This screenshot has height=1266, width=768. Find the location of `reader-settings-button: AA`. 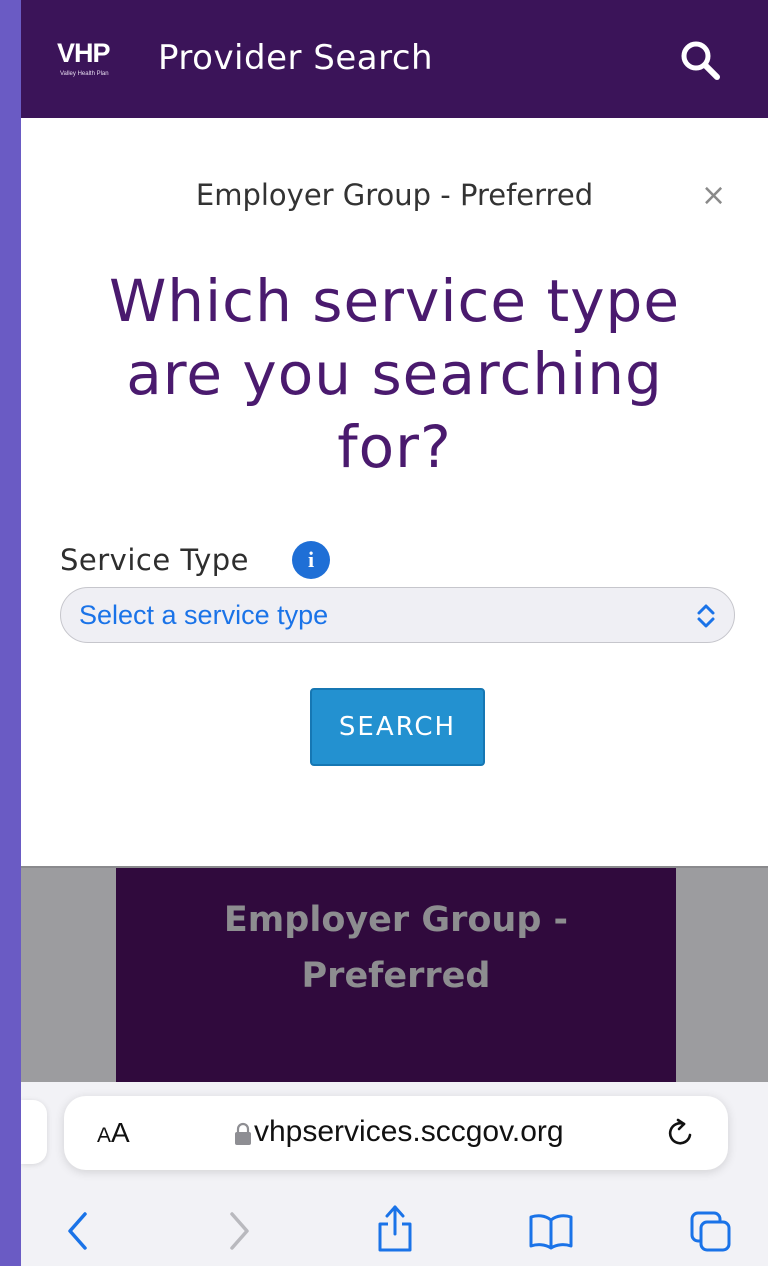

reader-settings-button: AA is located at coordinates (113, 1133).